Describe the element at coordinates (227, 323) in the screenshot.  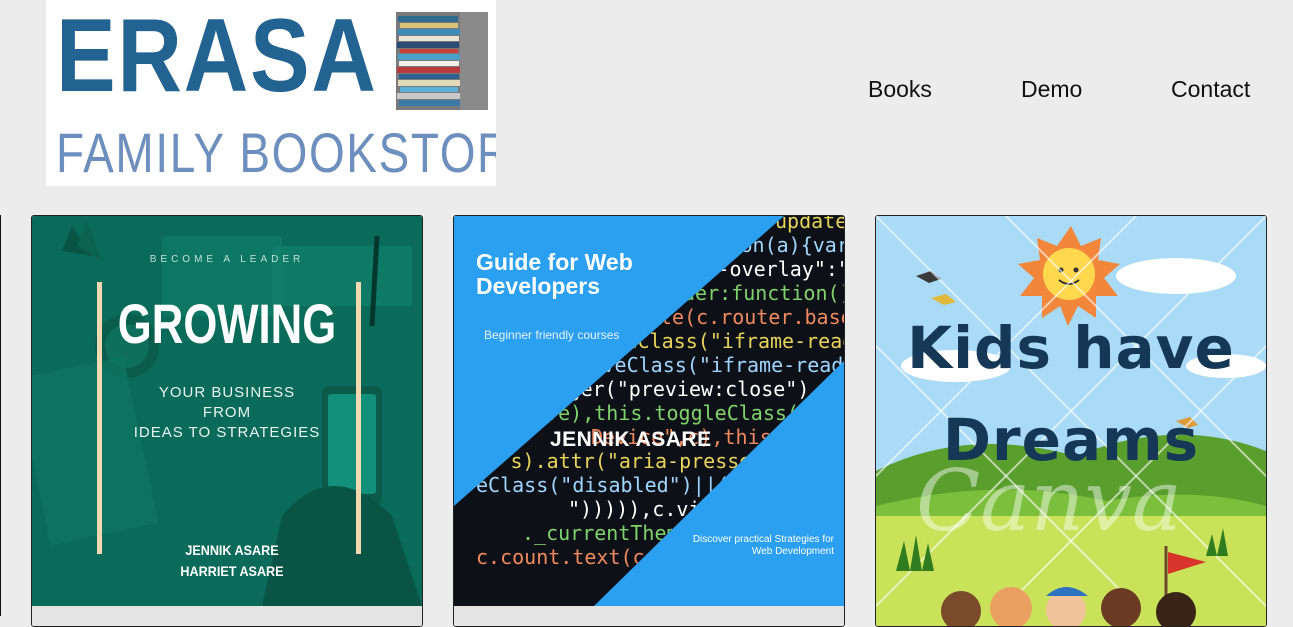
I see `book-title: GROWING` at that location.